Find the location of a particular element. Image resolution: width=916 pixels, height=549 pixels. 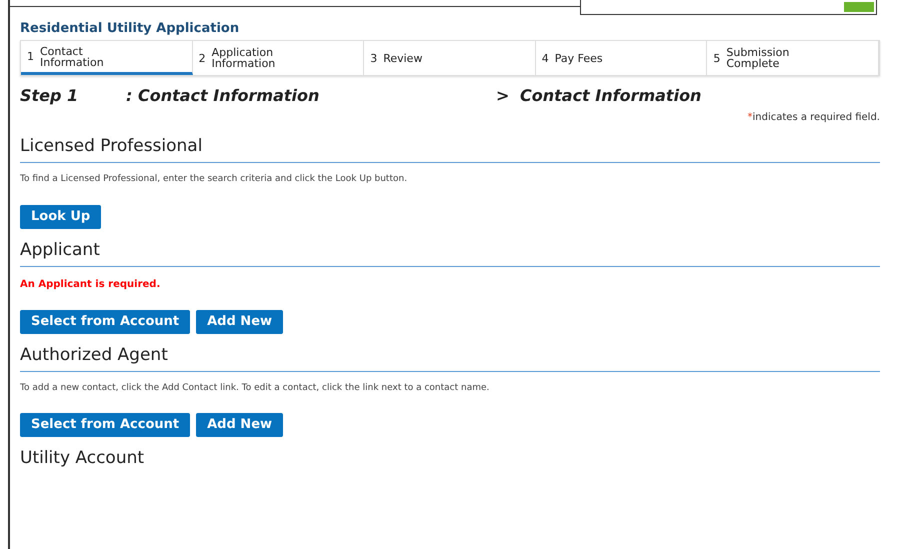

step-tab: 3 Review is located at coordinates (450, 58).